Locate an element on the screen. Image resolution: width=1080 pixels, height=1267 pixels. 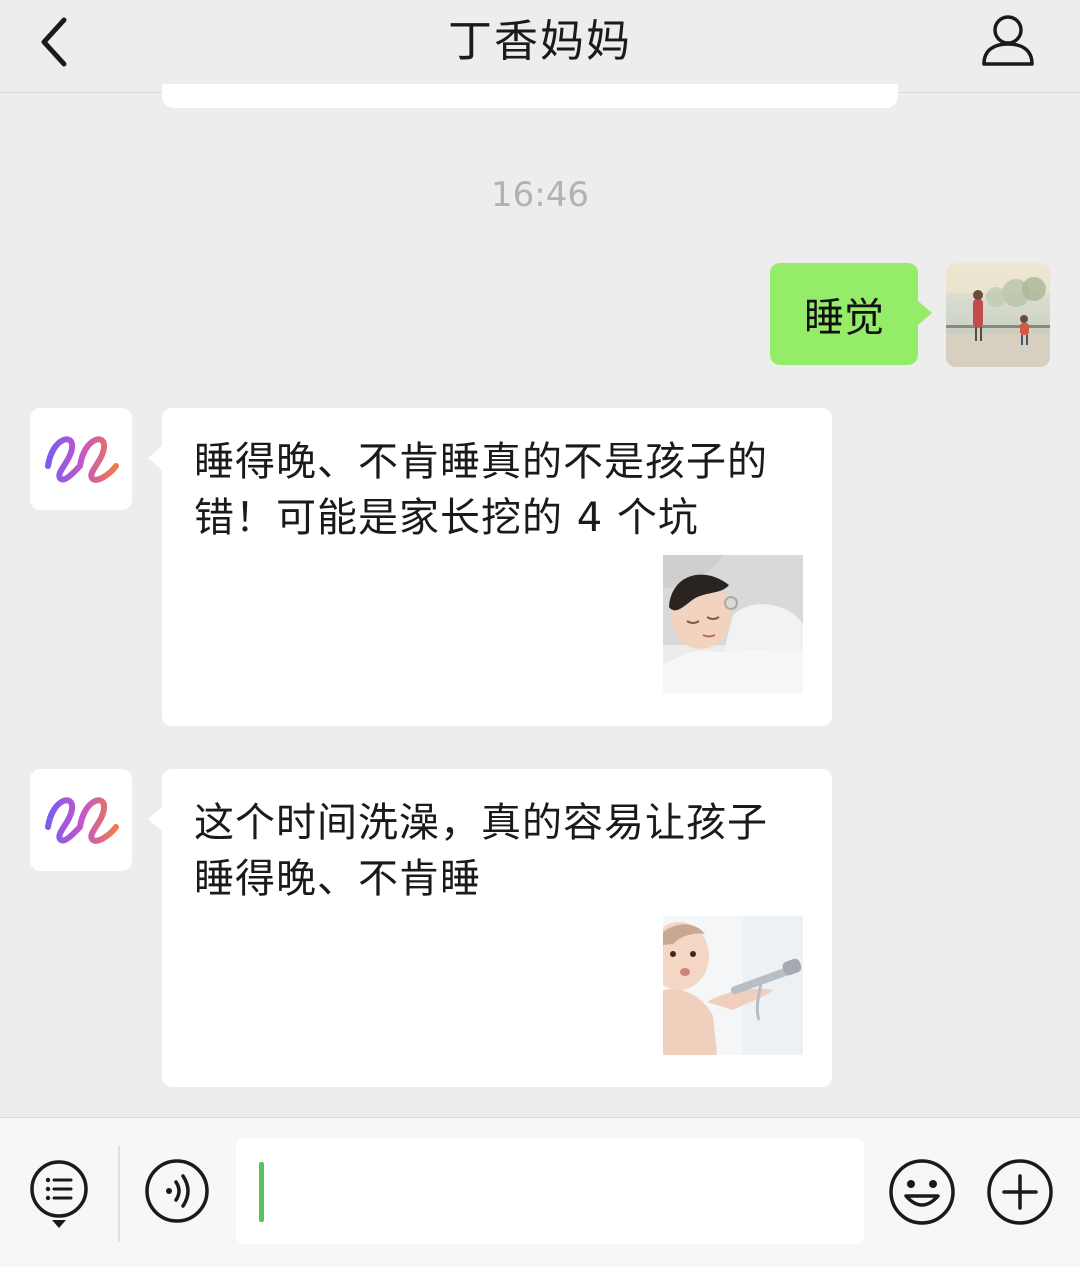
input-bar is located at coordinates (540, 1192).